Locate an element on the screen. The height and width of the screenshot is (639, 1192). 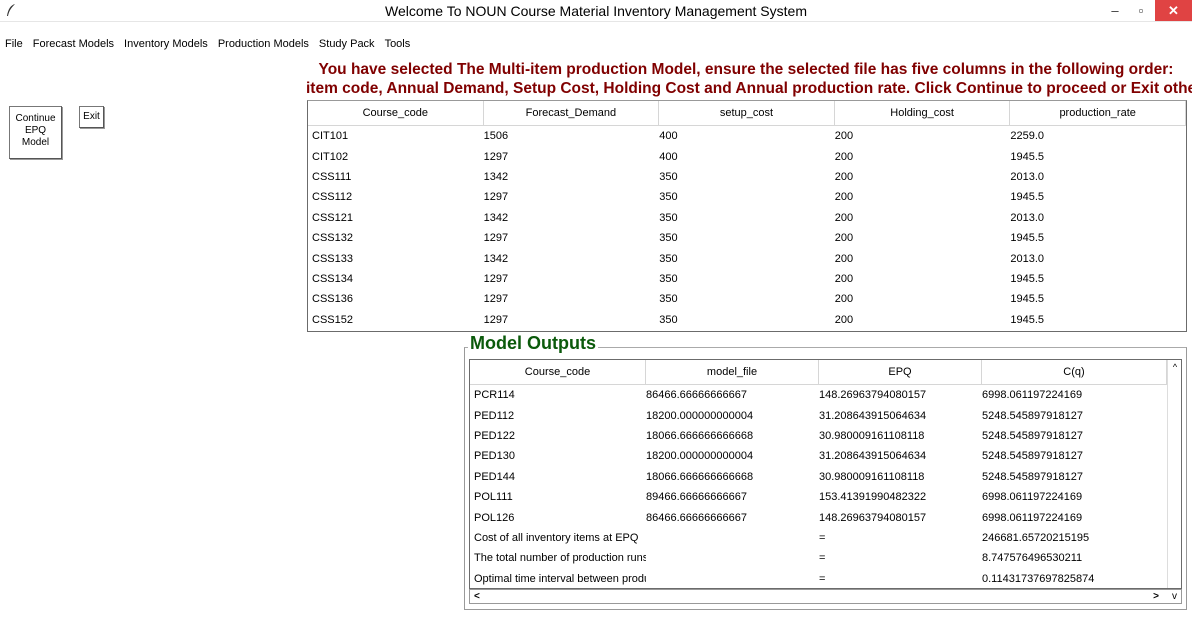
table-row: CSS112 1297 350 200 1945.5 is located at coordinates (747, 197).